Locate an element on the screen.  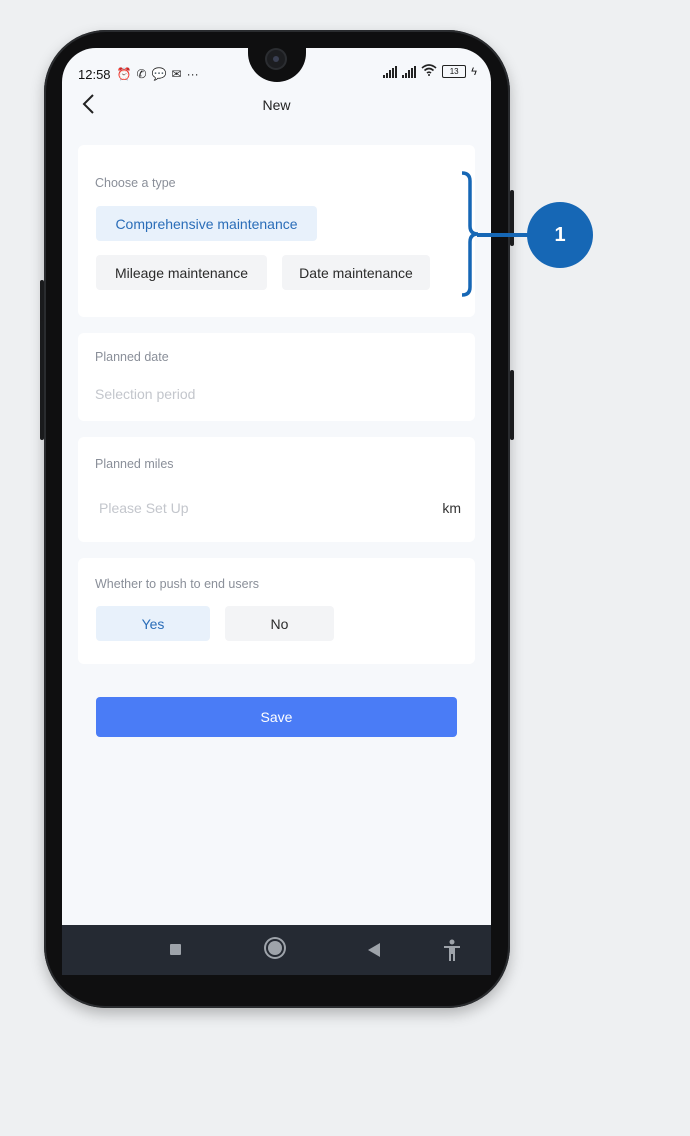
push-card: Whether to push to end users Yes No is located at coordinates (276, 611).